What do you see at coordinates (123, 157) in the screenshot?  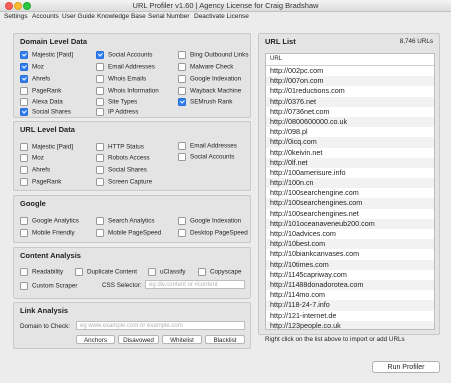 I see `url-robots-access-checkbox: Robots Access` at bounding box center [123, 157].